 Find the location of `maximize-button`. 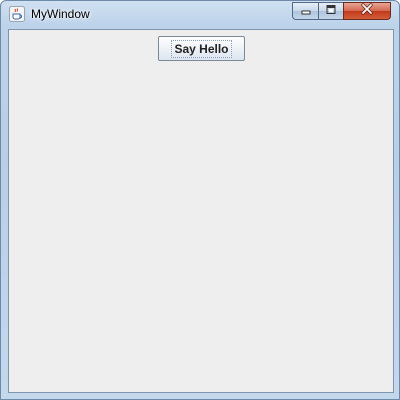

maximize-button is located at coordinates (331, 11).